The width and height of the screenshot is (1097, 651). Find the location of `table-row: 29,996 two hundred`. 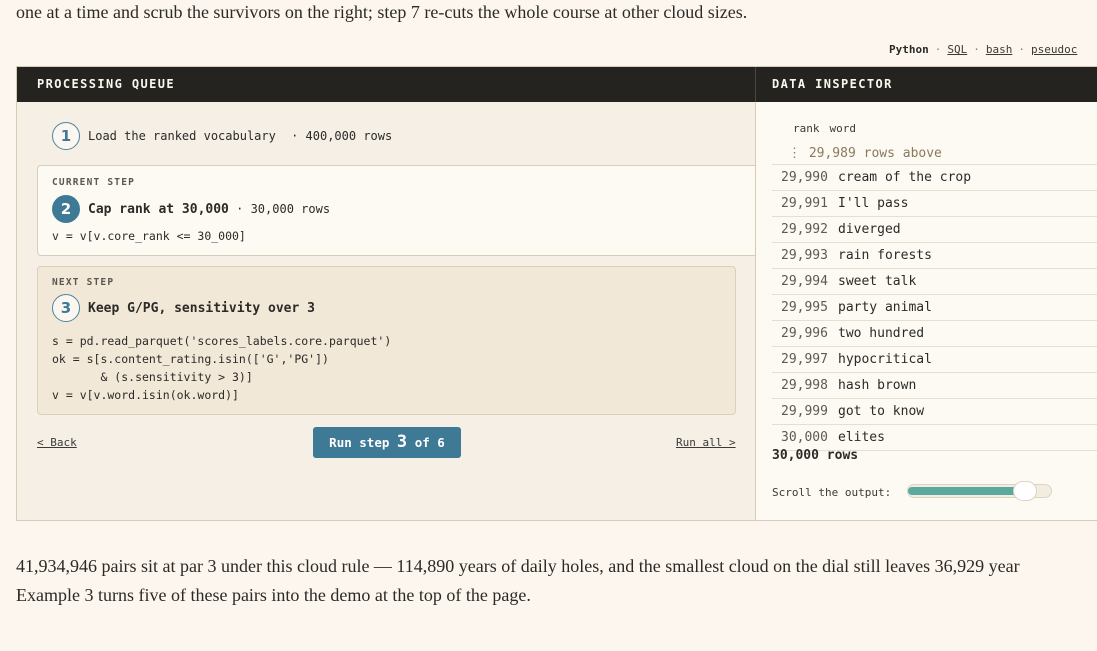

table-row: 29,996 two hundred is located at coordinates (934, 334).